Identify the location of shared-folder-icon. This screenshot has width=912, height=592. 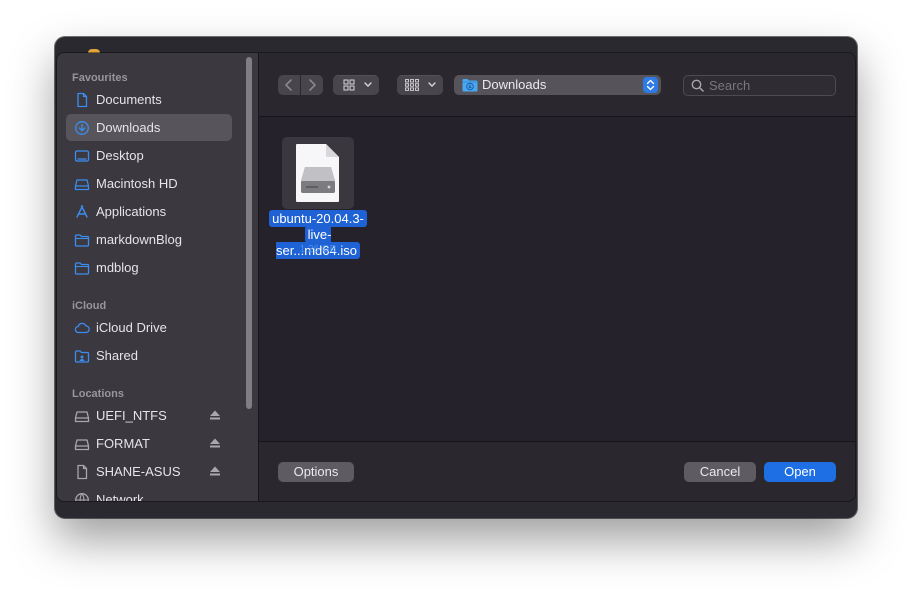
(82, 356).